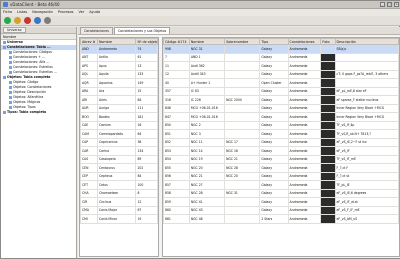  What do you see at coordinates (17, 20) in the screenshot?
I see `edit-icon` at bounding box center [17, 20].